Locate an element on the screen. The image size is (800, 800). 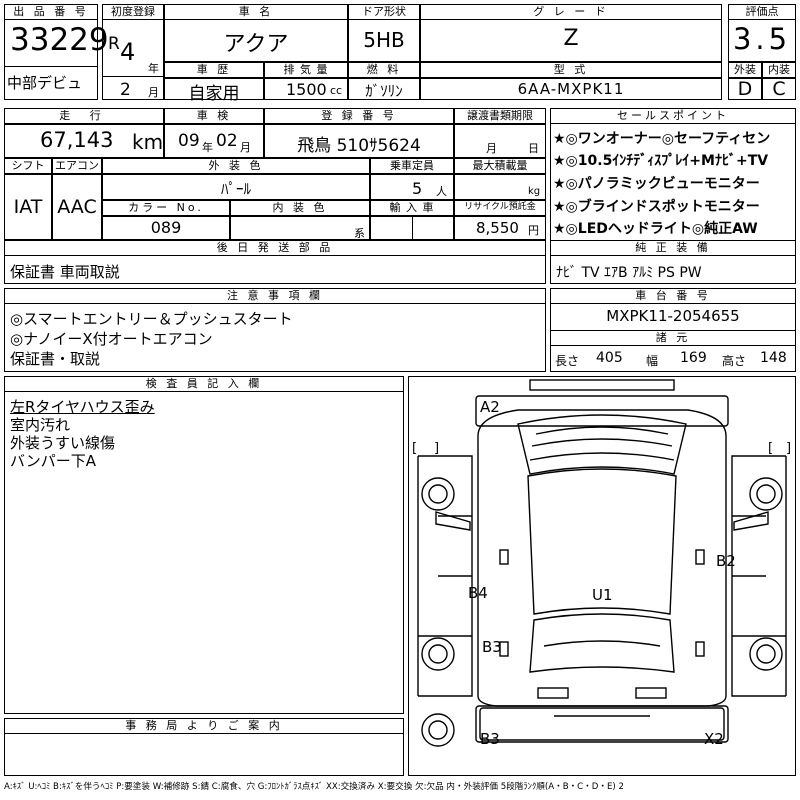
capacity-label: 乗車定員 is located at coordinates (412, 166).